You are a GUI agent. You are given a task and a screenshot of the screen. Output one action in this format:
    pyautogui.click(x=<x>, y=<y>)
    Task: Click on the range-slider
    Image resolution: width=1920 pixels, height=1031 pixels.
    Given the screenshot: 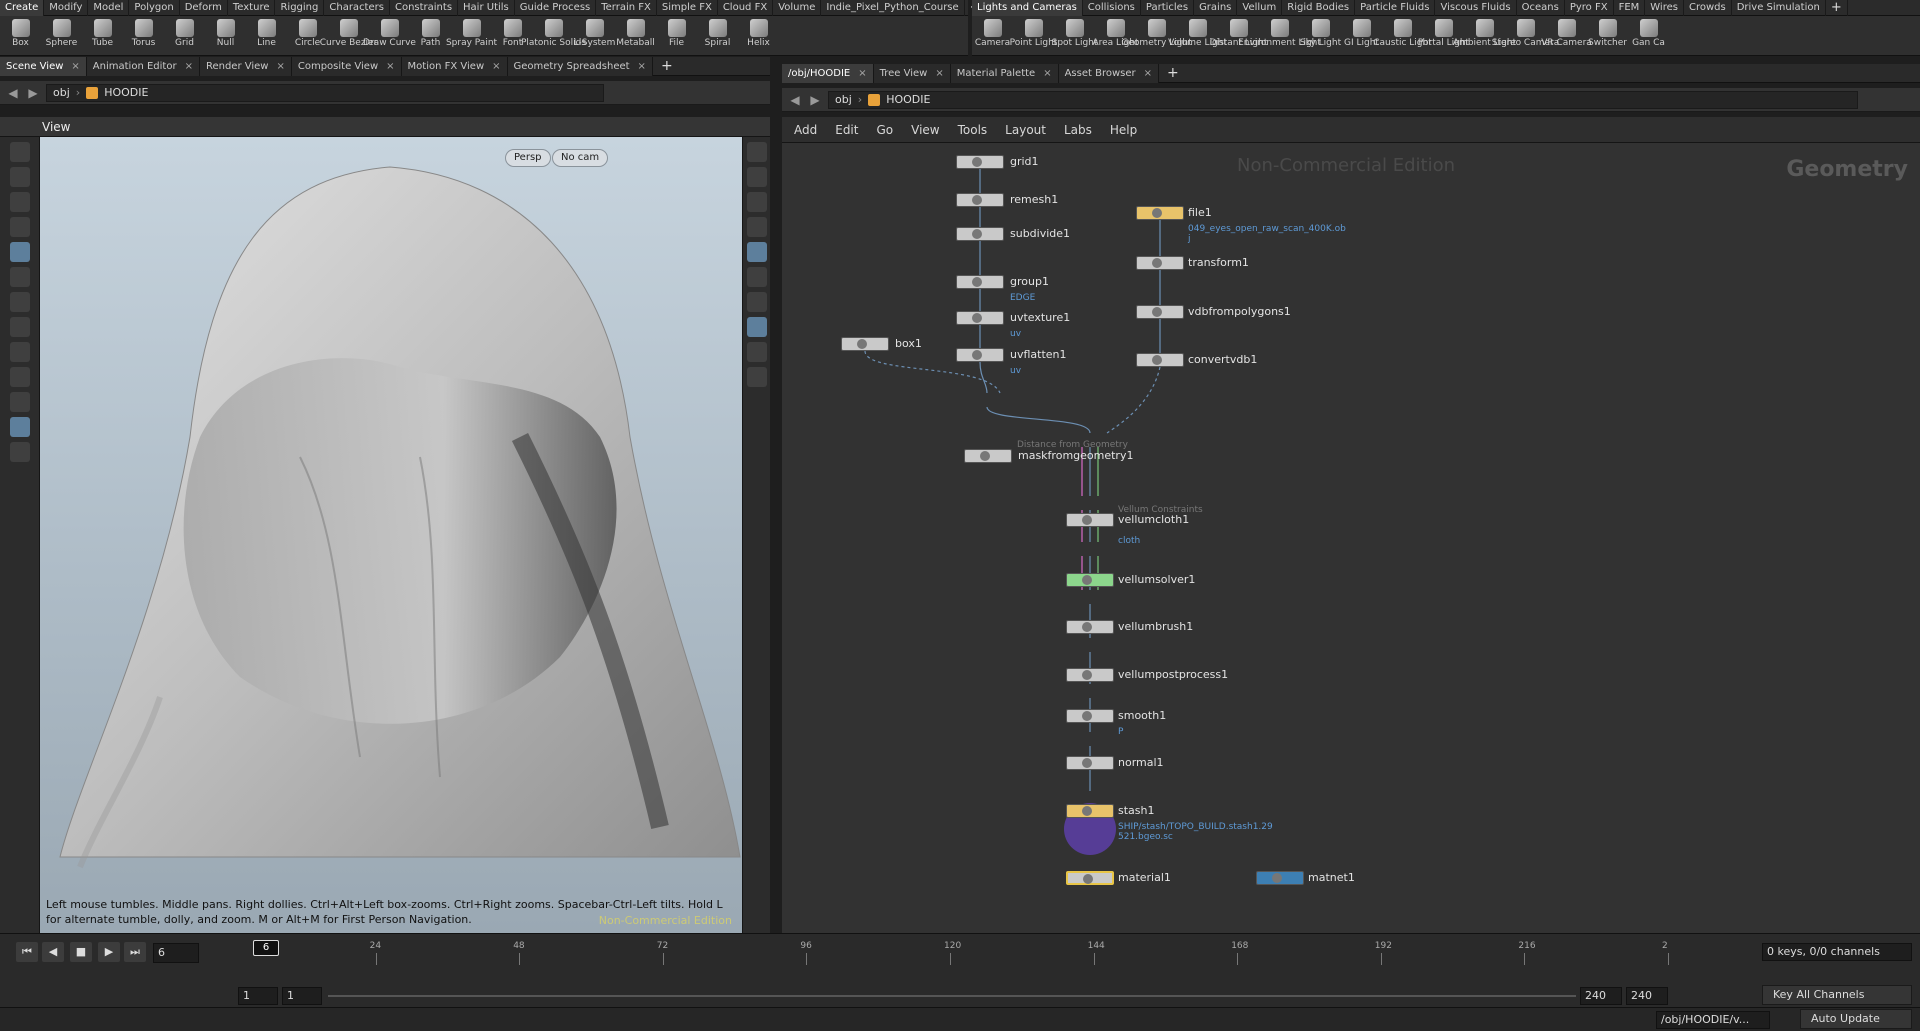 What is the action you would take?
    pyautogui.click(x=952, y=996)
    